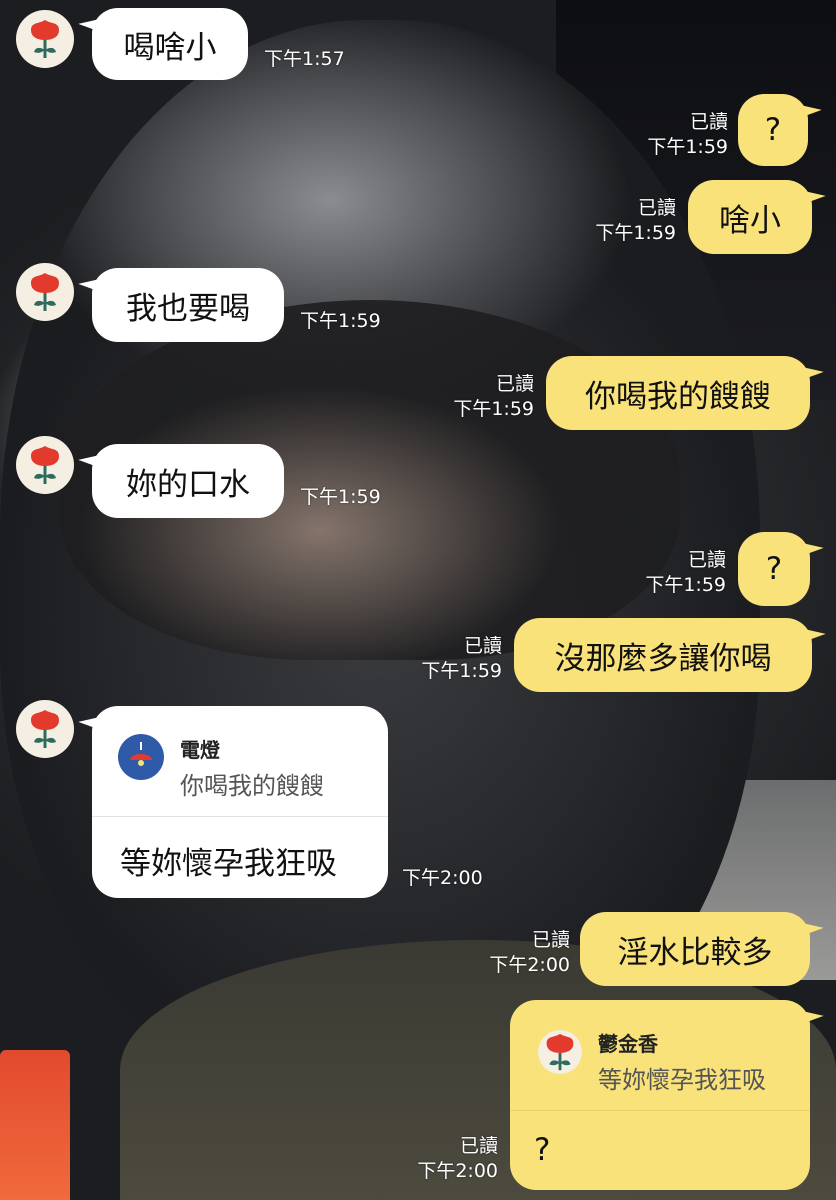 The height and width of the screenshot is (1200, 836). I want to click on quoted-avatar, so click(560, 1052).